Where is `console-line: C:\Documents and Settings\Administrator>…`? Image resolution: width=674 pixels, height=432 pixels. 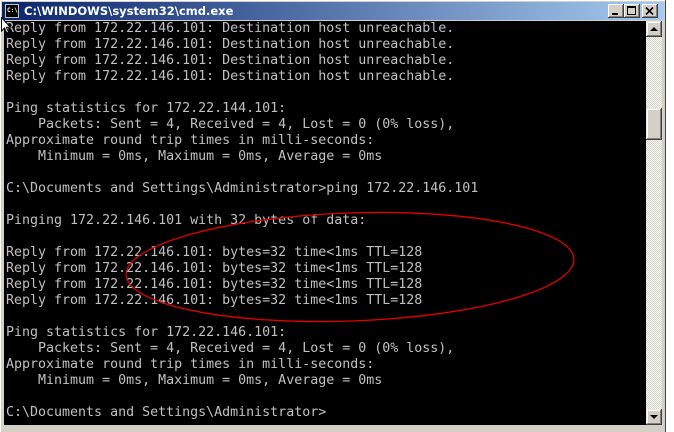 console-line: C:\Documents and Settings\Administrator>… is located at coordinates (242, 188).